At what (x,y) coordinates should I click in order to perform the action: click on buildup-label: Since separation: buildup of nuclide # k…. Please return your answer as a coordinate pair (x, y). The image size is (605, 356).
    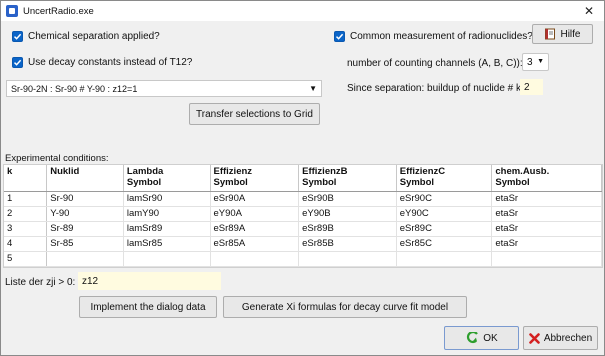
    Looking at the image, I should click on (435, 88).